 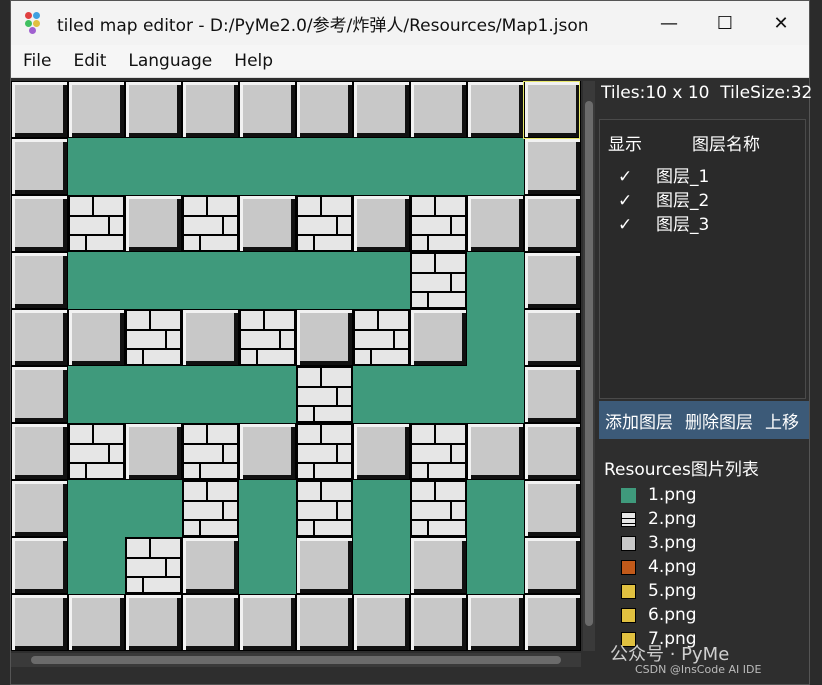 I want to click on horizontal-scroll-thumb, so click(x=296, y=660).